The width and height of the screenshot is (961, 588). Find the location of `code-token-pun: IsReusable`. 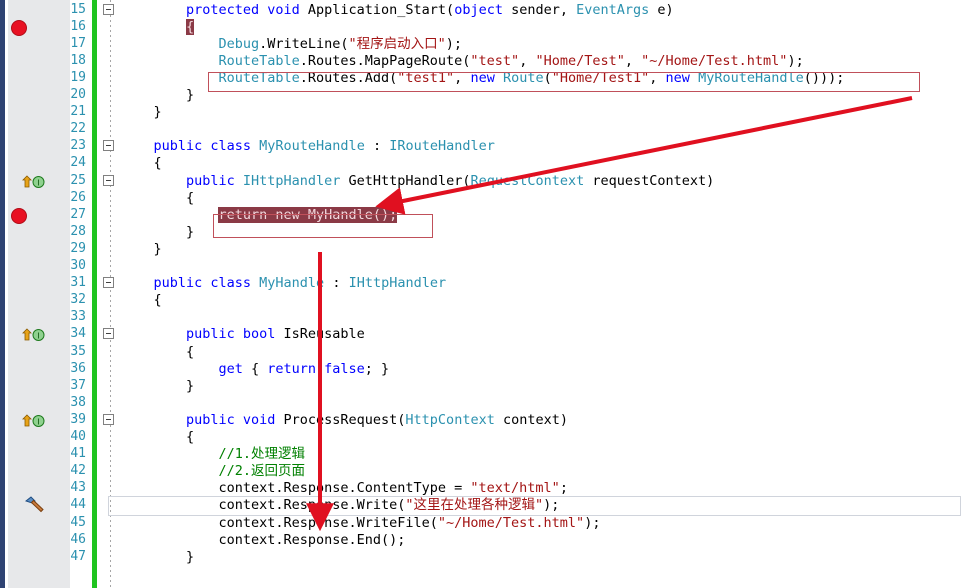

code-token-pun: IsReusable is located at coordinates (324, 334).